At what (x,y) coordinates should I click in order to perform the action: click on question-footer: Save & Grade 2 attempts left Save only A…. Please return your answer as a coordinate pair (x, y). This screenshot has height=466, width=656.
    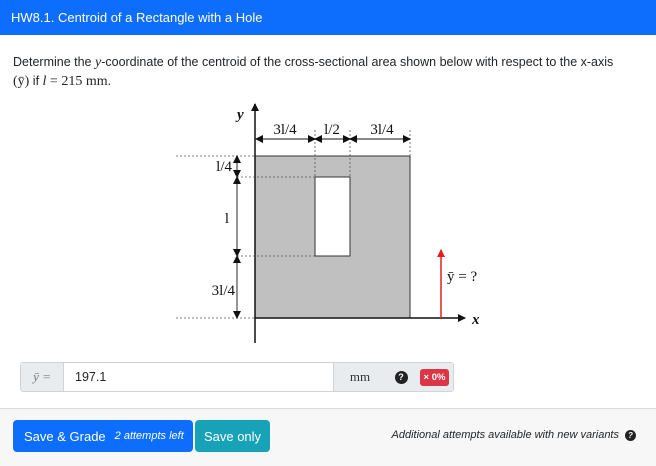
    Looking at the image, I should click on (328, 437).